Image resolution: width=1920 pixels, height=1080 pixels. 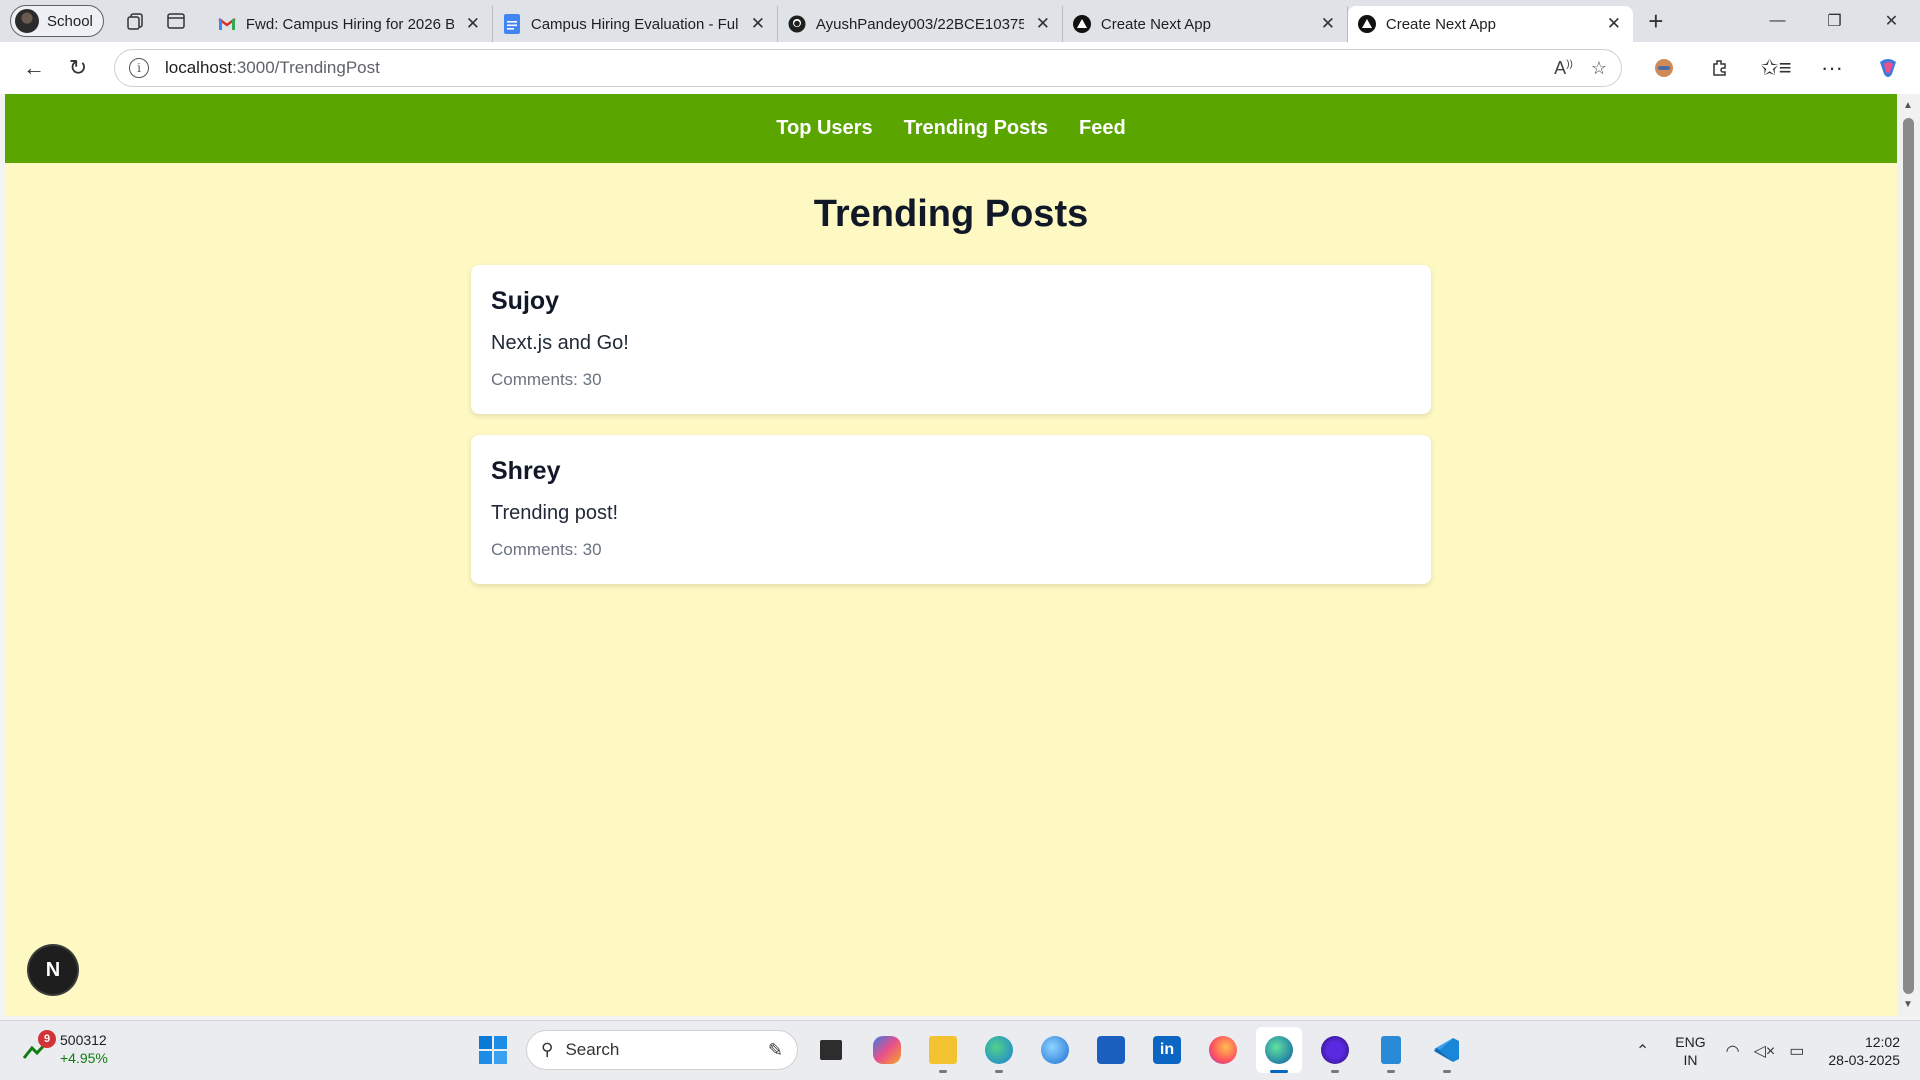 I want to click on copilot-app-icon, so click(x=887, y=1050).